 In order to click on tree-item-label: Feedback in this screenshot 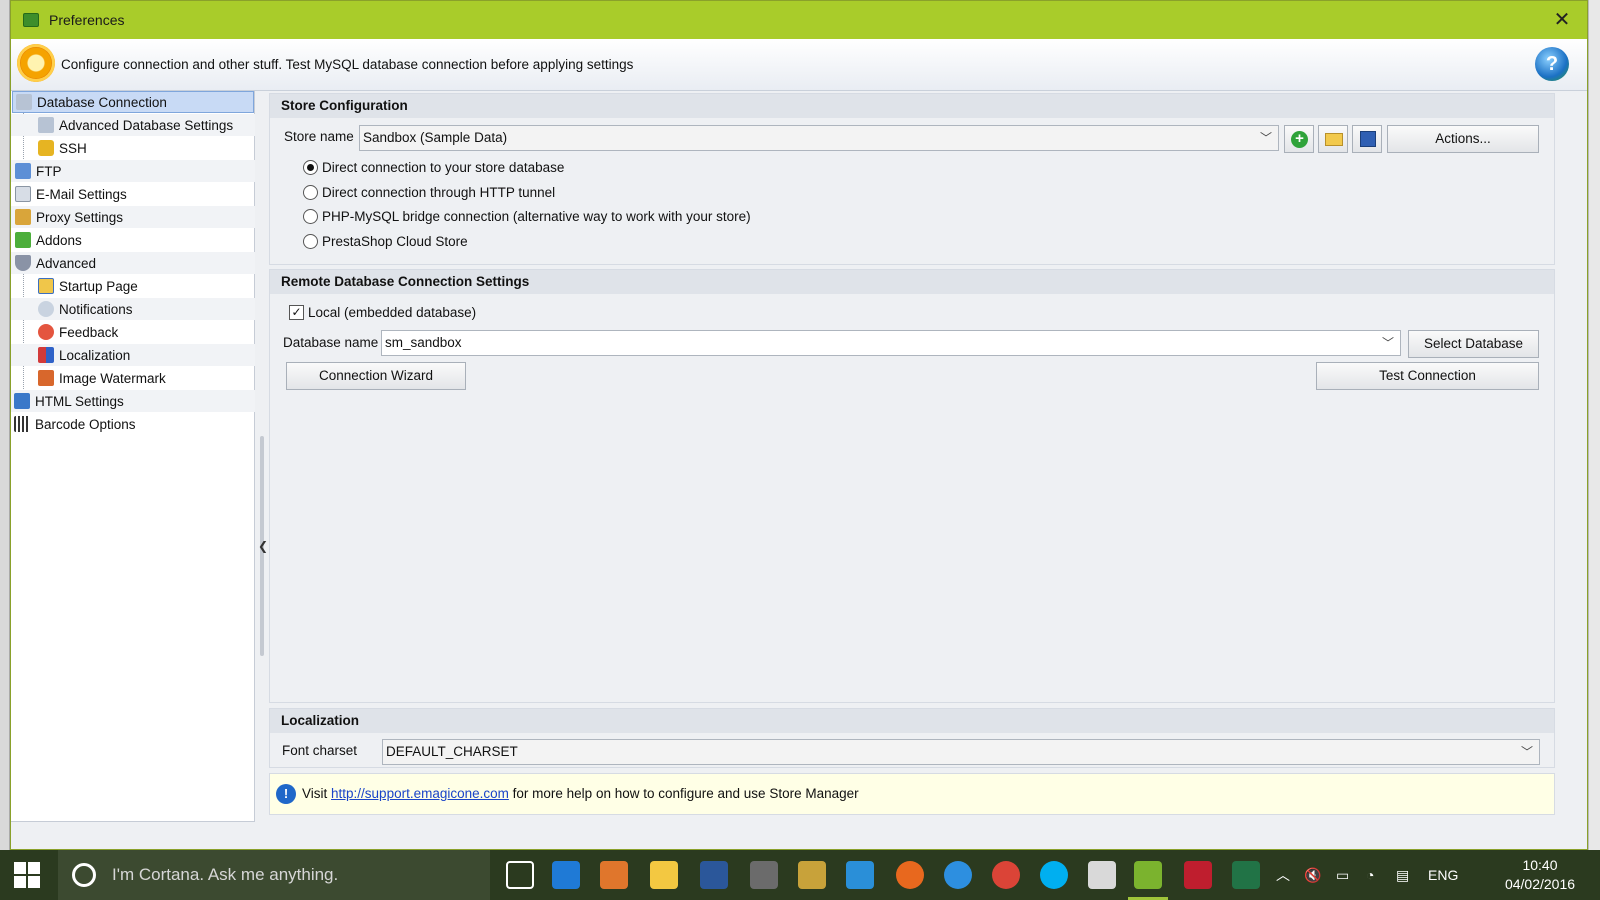, I will do `click(89, 332)`.